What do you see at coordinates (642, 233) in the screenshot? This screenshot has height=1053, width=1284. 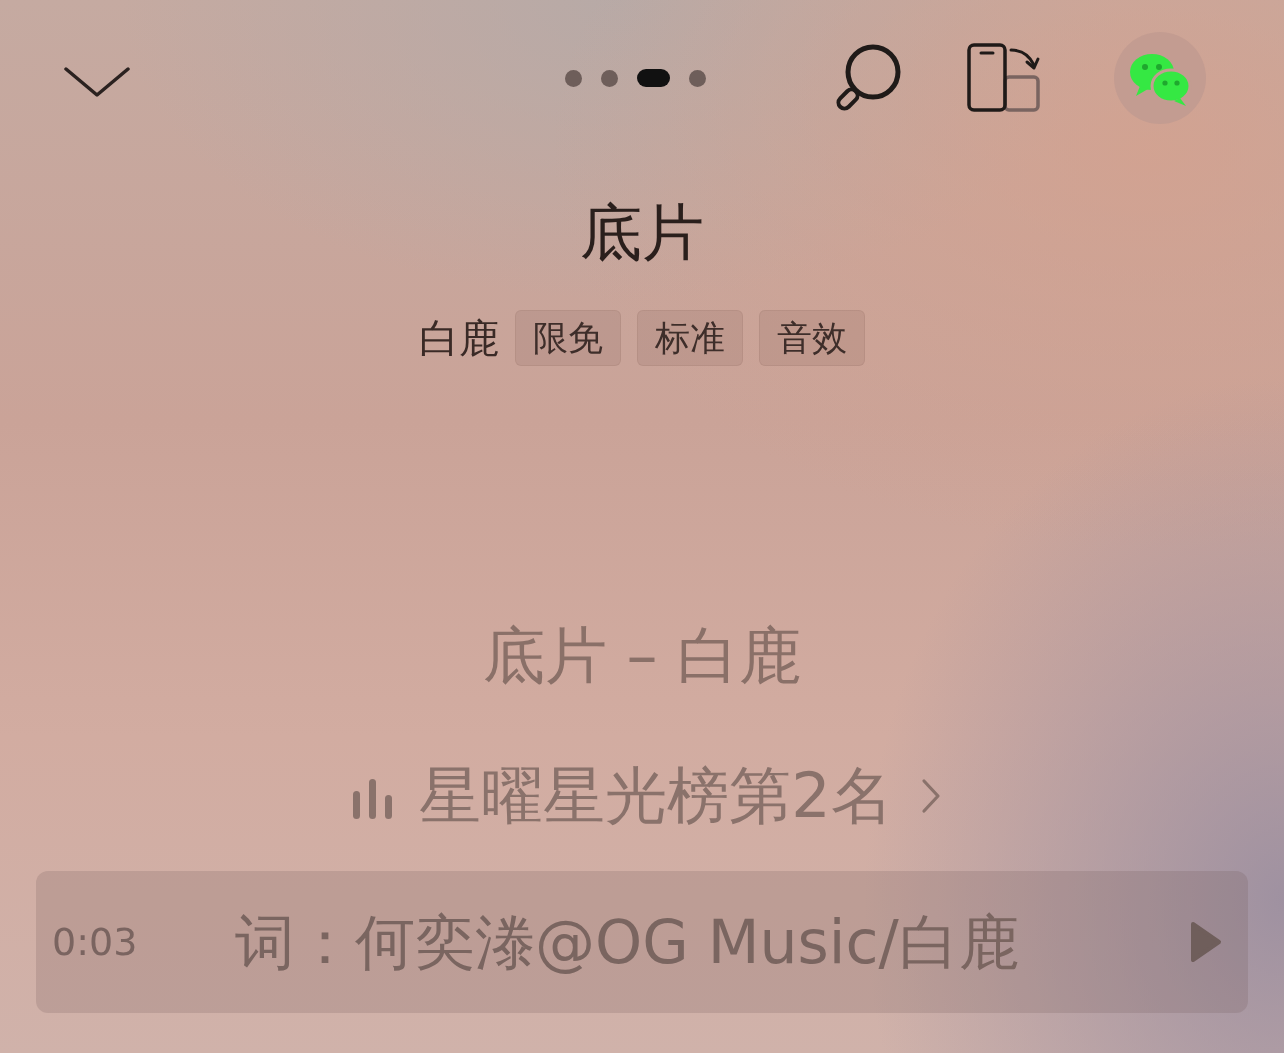 I see `song-title: 底片` at bounding box center [642, 233].